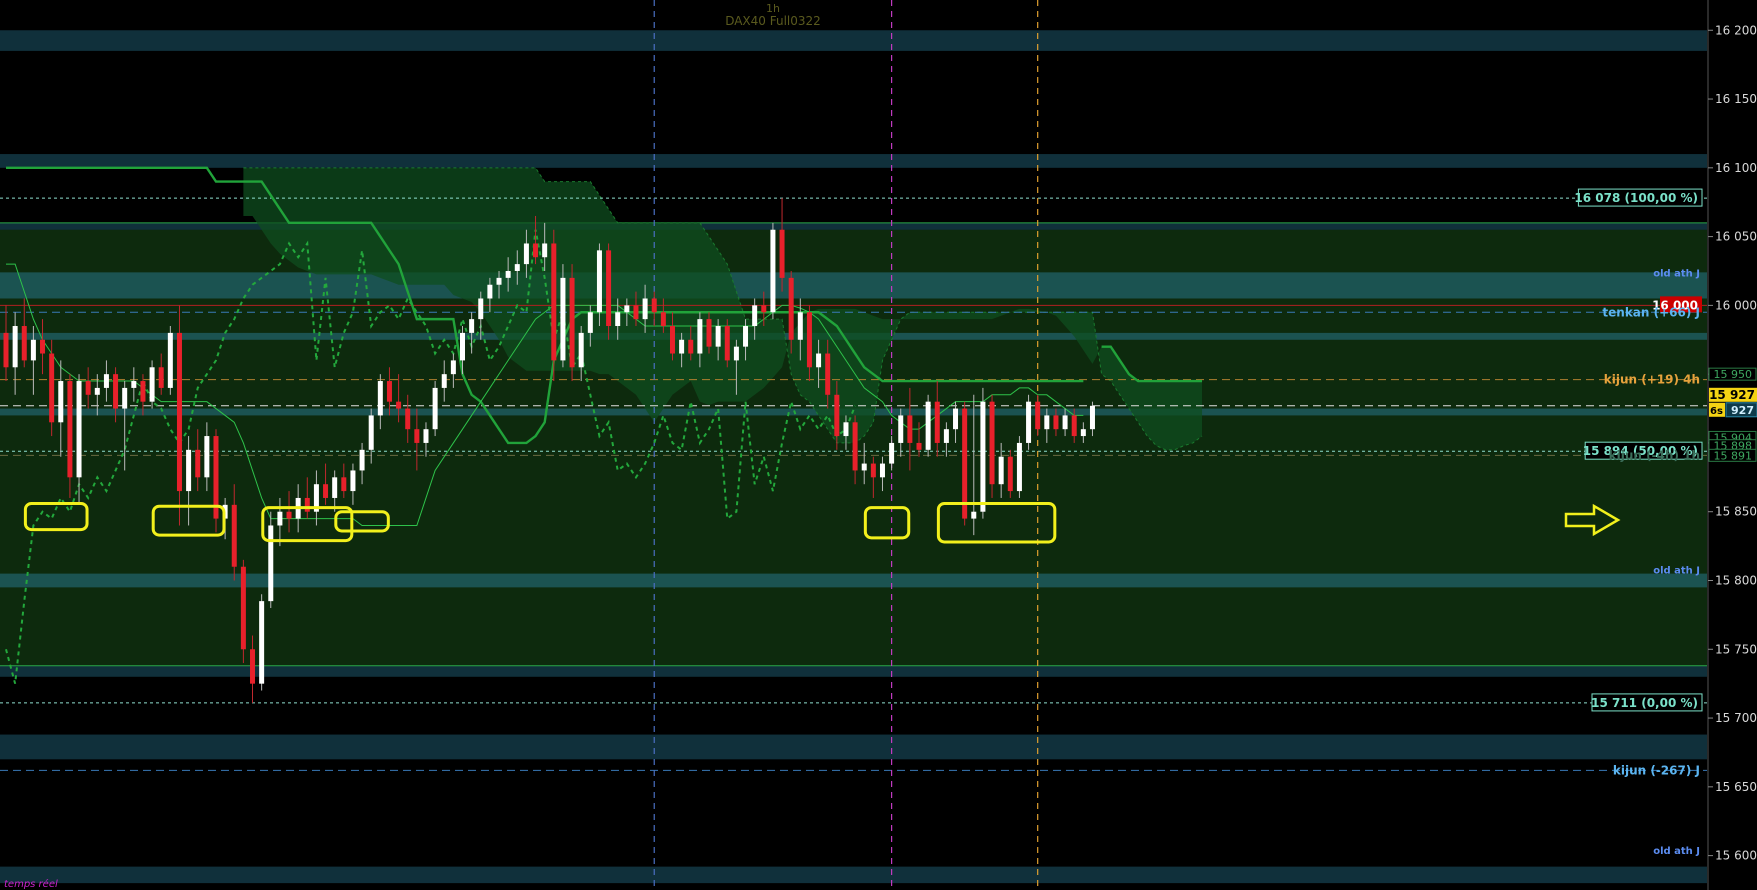 This screenshot has height=890, width=1757. Describe the element at coordinates (1733, 455) in the screenshot. I see `level-tag-label: 15 891` at that location.